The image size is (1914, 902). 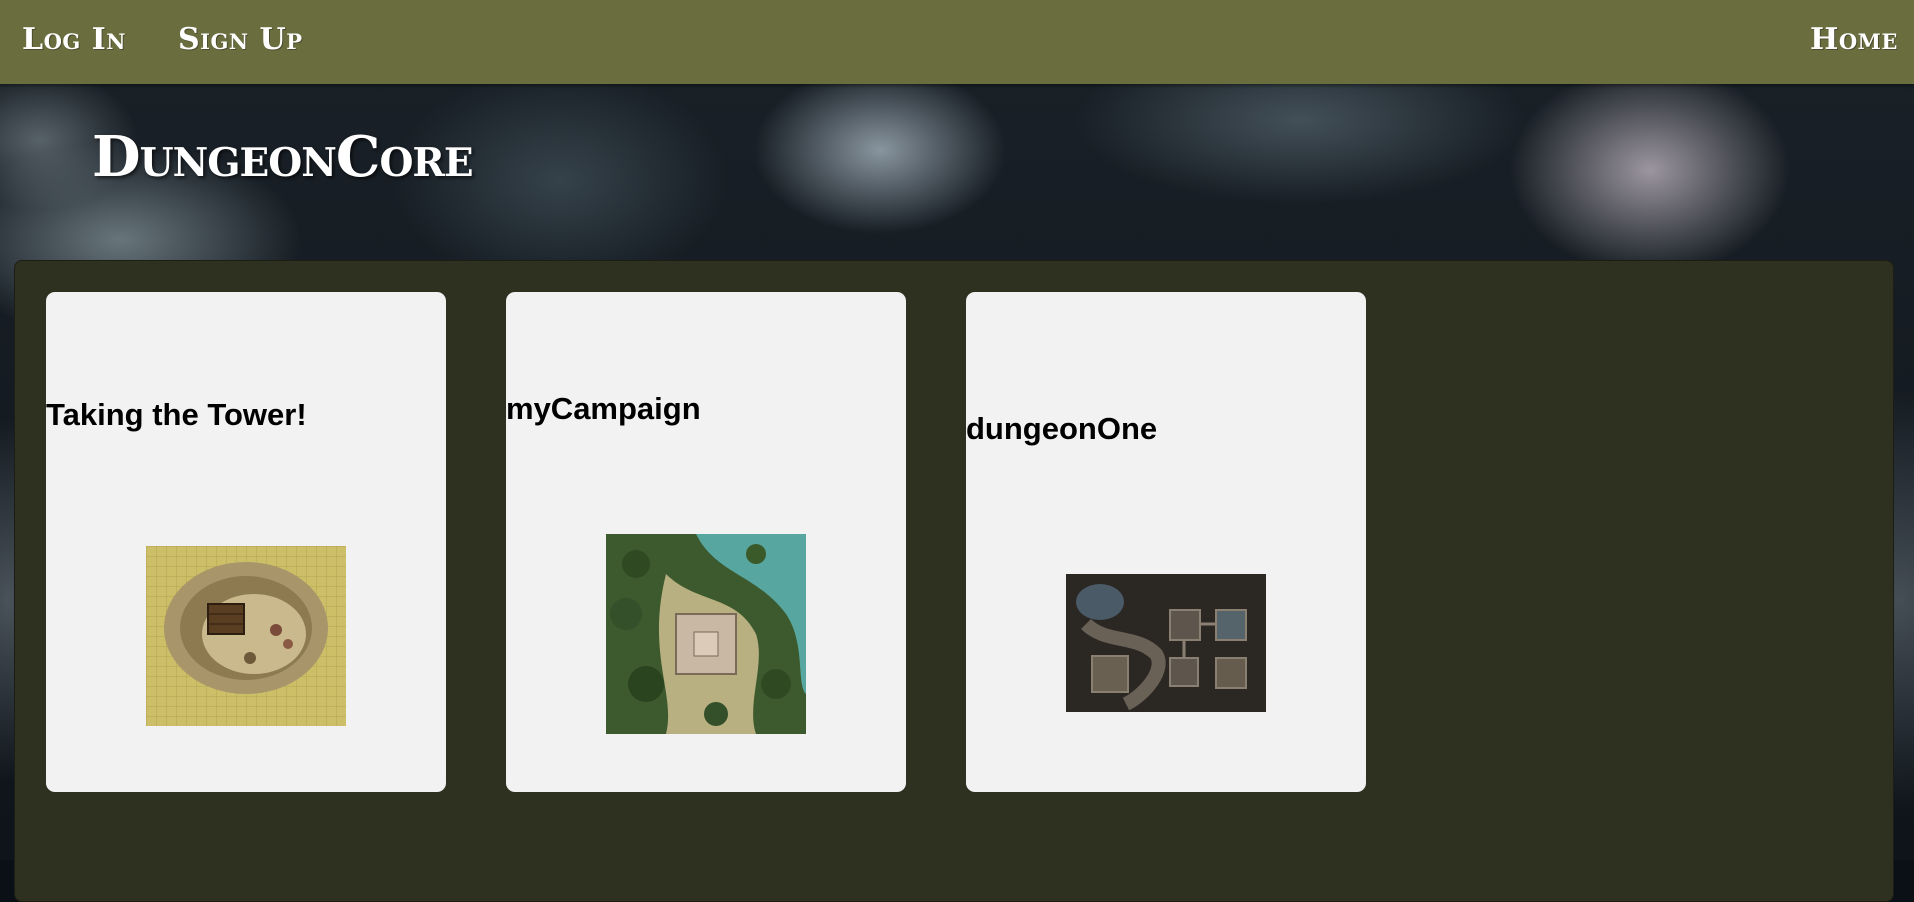 What do you see at coordinates (957, 42) in the screenshot?
I see `top-navbar: Log In Sign Up Home` at bounding box center [957, 42].